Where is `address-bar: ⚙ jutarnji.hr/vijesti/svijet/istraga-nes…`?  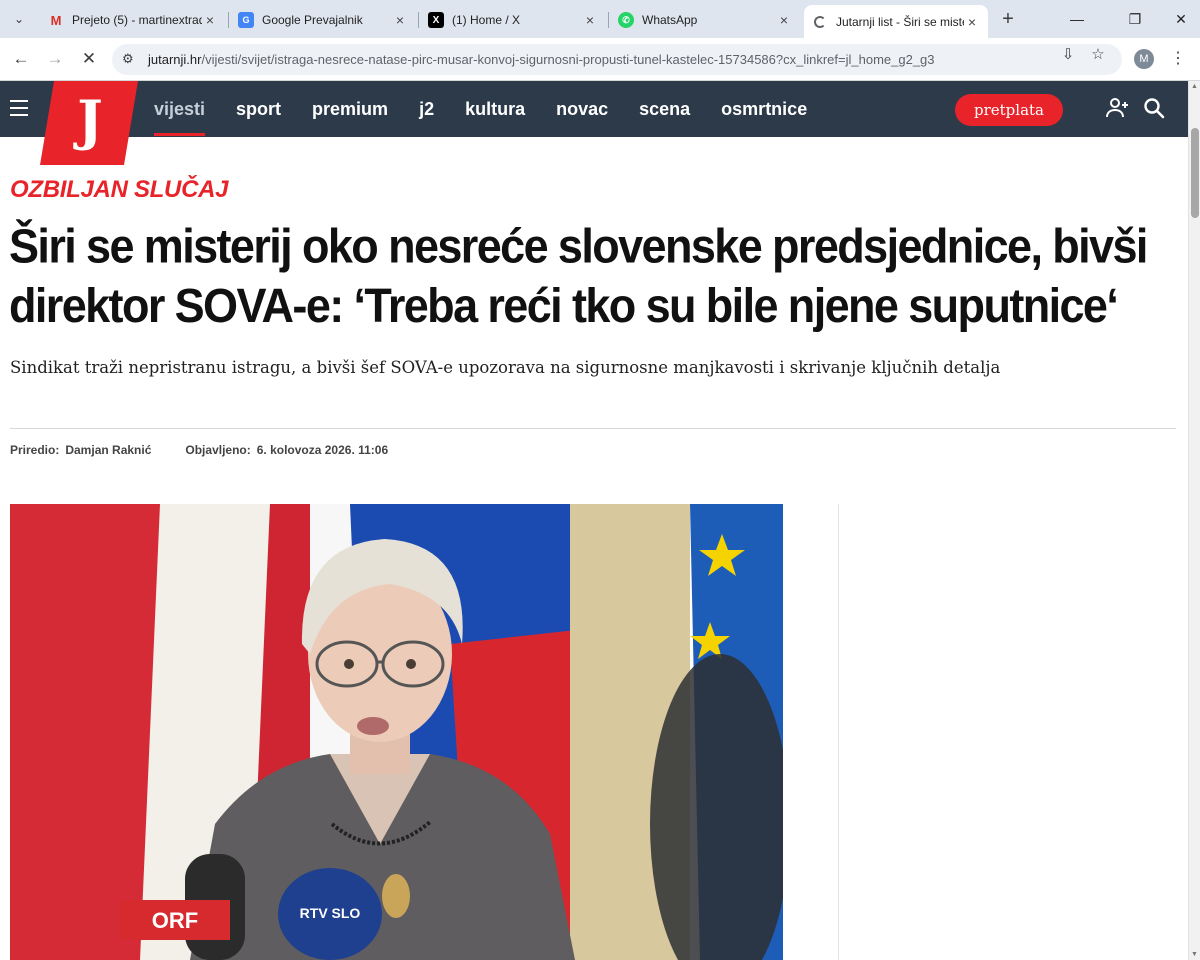 address-bar: ⚙ jutarnji.hr/vijesti/svijet/istraga-nes… is located at coordinates (617, 59).